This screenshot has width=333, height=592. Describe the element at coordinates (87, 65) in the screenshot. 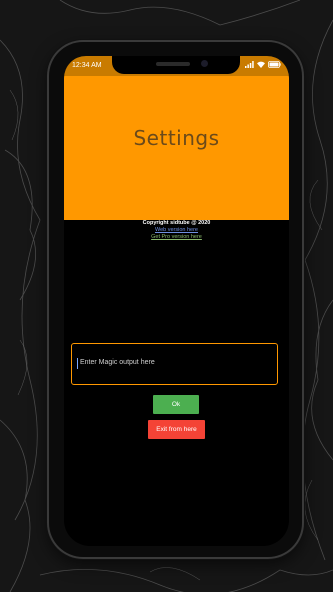

I see `status-time: 12:34 AM` at that location.